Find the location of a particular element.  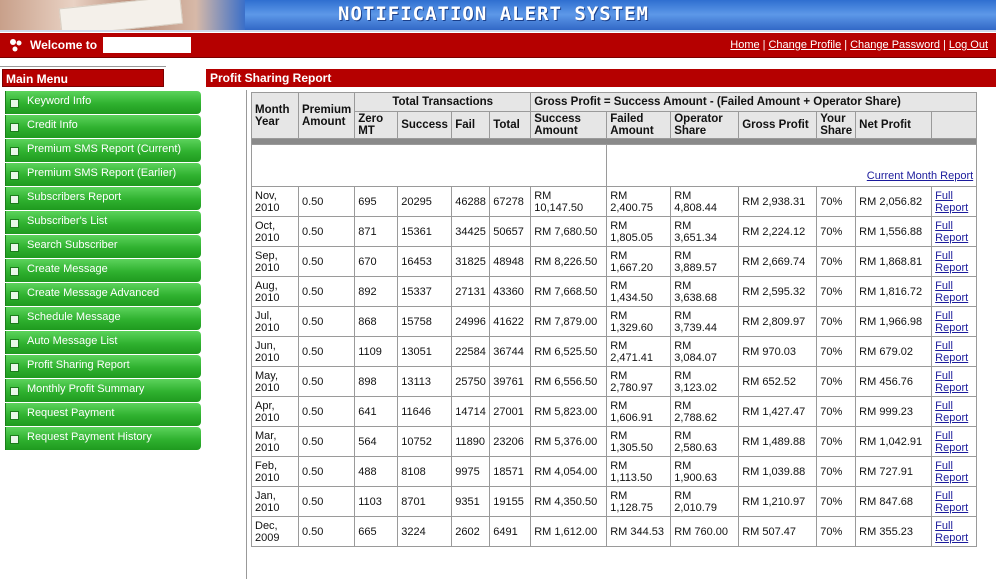

cell-net-profit: RM 1,816.72 is located at coordinates (894, 291).